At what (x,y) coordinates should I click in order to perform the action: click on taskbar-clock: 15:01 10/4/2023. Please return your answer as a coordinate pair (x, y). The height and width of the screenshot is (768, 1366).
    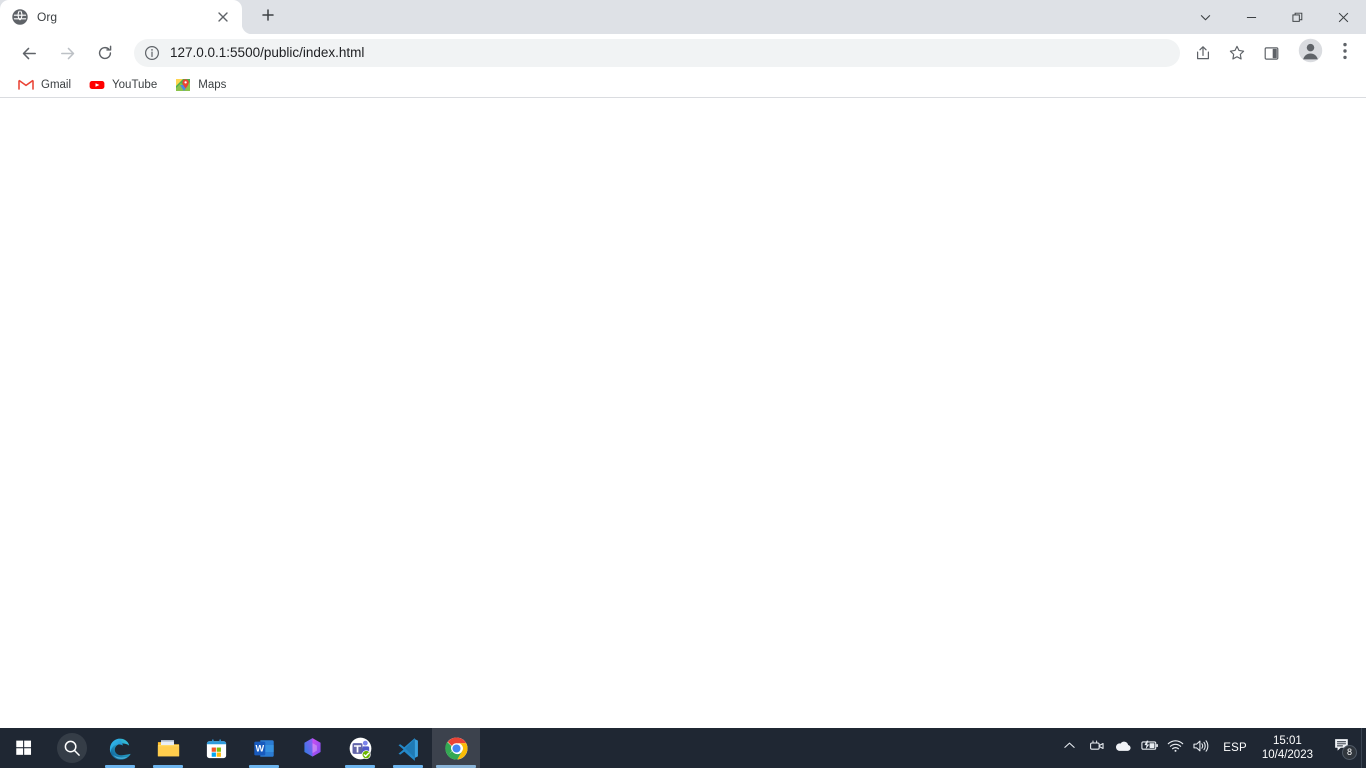
    Looking at the image, I should click on (1289, 748).